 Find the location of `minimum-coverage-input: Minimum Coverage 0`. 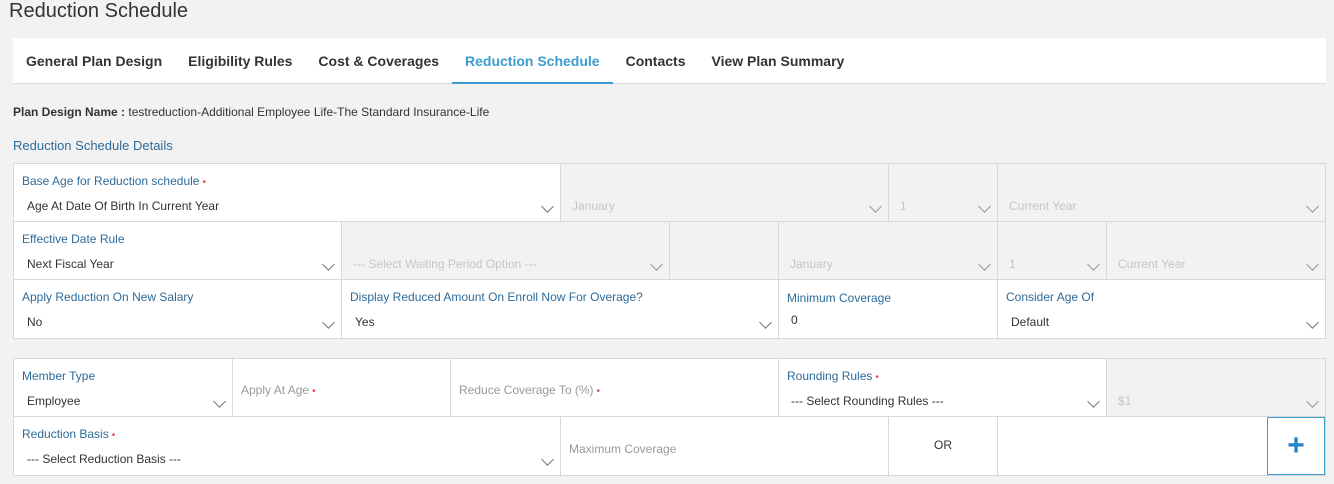

minimum-coverage-input: Minimum Coverage 0 is located at coordinates (888, 309).